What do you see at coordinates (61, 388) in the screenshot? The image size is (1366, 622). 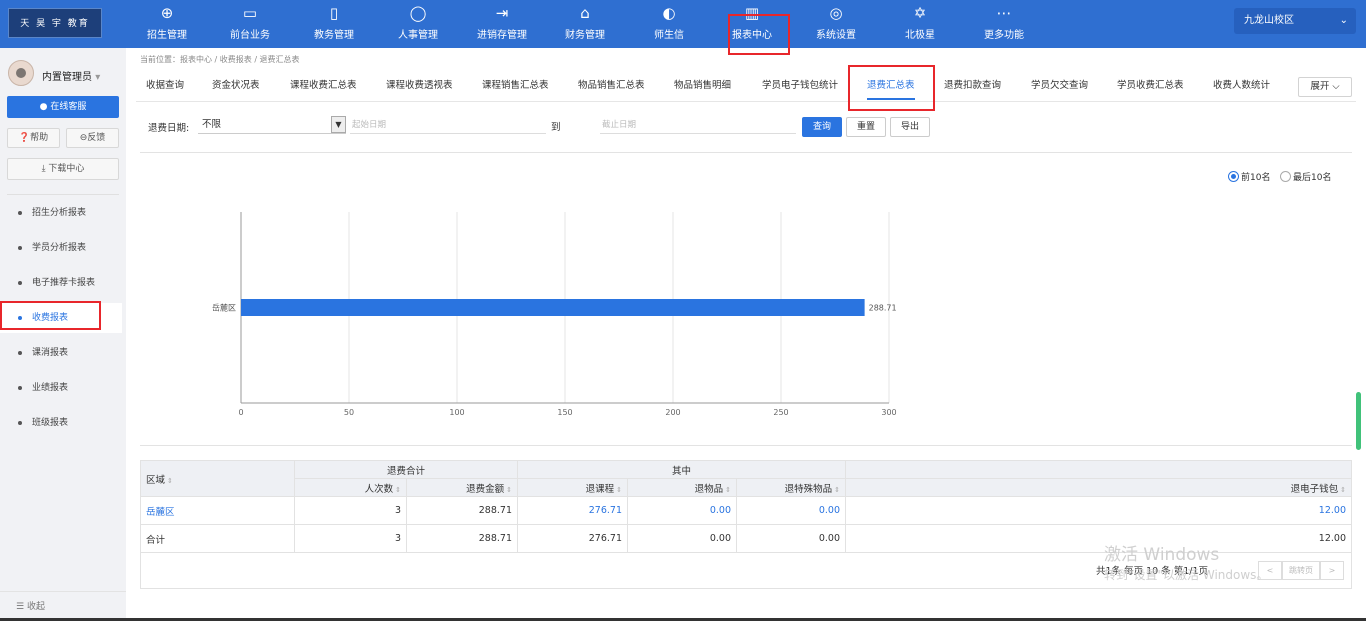 I see `sidebar-item-5: 业绩报表` at bounding box center [61, 388].